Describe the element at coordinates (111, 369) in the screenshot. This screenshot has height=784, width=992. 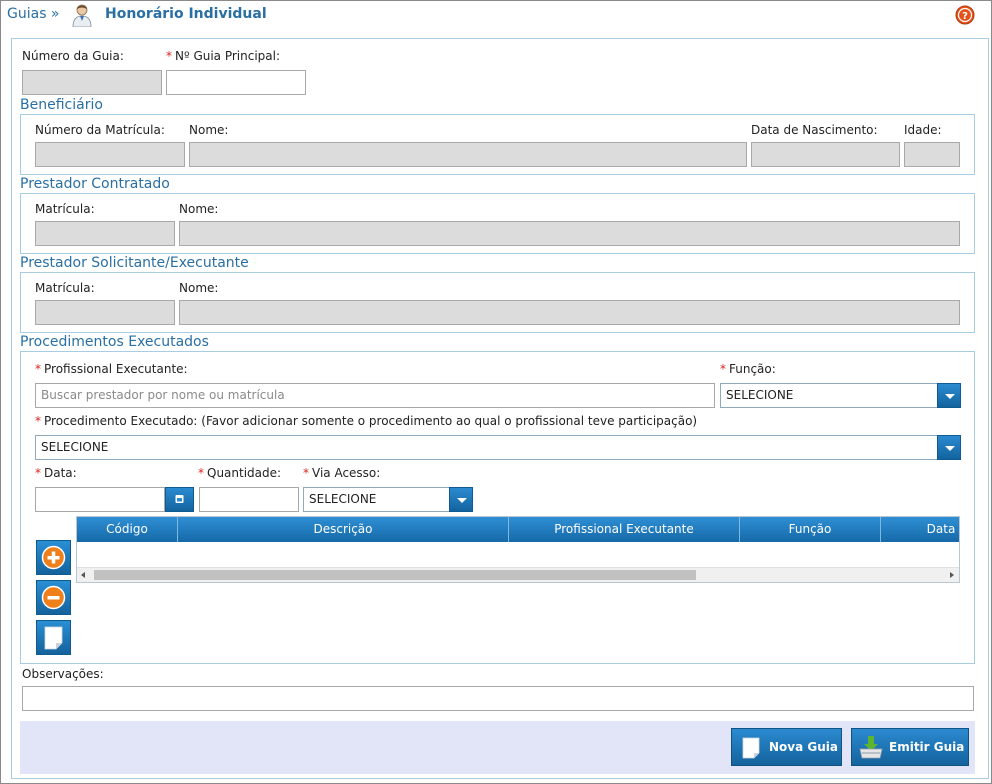
I see `profissional-label: * Profissional Executante:` at that location.